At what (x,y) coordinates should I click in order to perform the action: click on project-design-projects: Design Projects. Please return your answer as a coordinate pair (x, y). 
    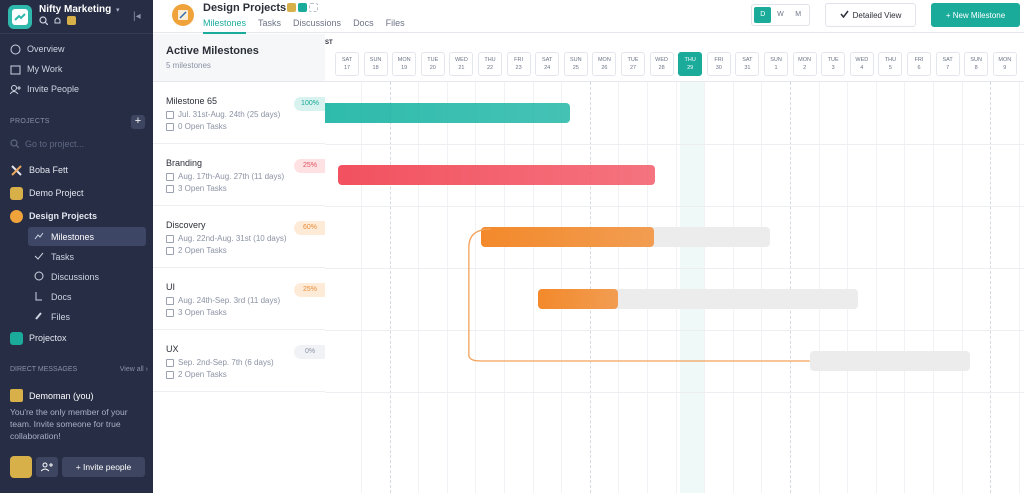
    Looking at the image, I should click on (53, 216).